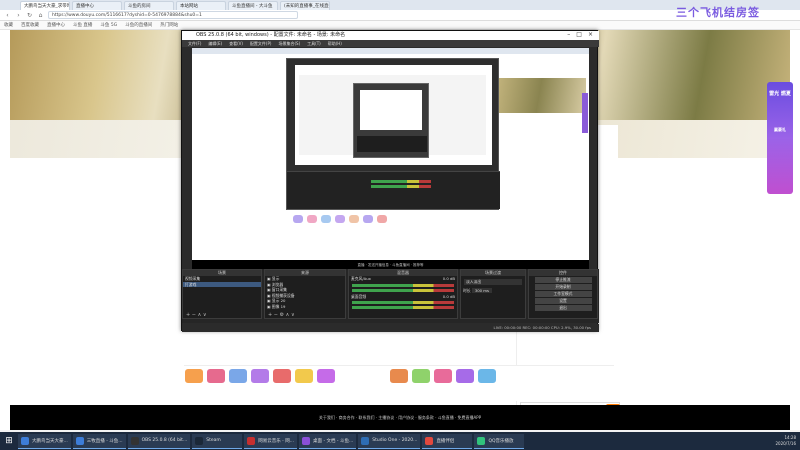 The width and height of the screenshot is (800, 450). I want to click on bookmark-item: 斗鱼的直播间, so click(138, 25).